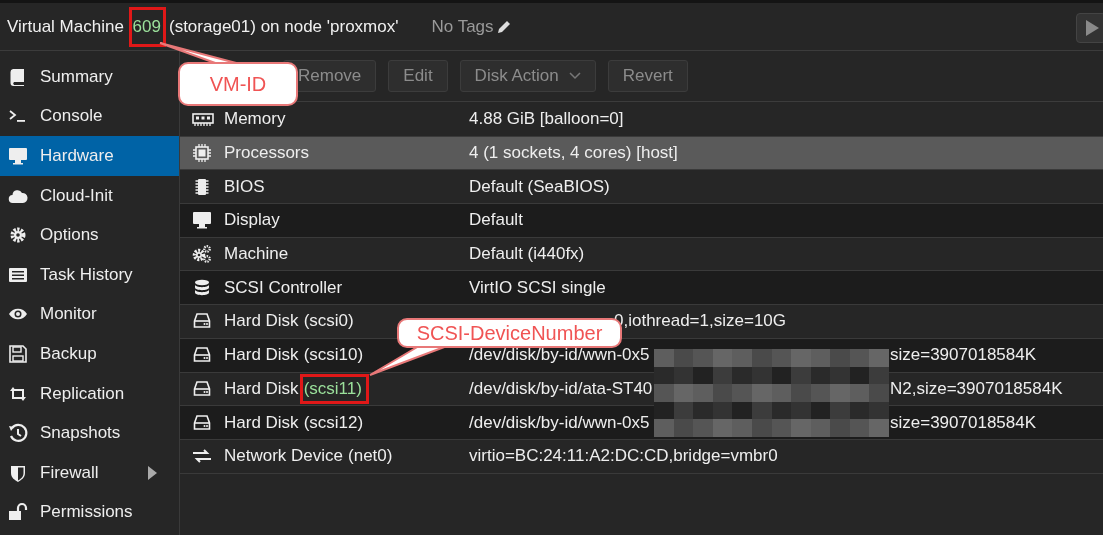  What do you see at coordinates (203, 153) in the screenshot?
I see `cpu-icon` at bounding box center [203, 153].